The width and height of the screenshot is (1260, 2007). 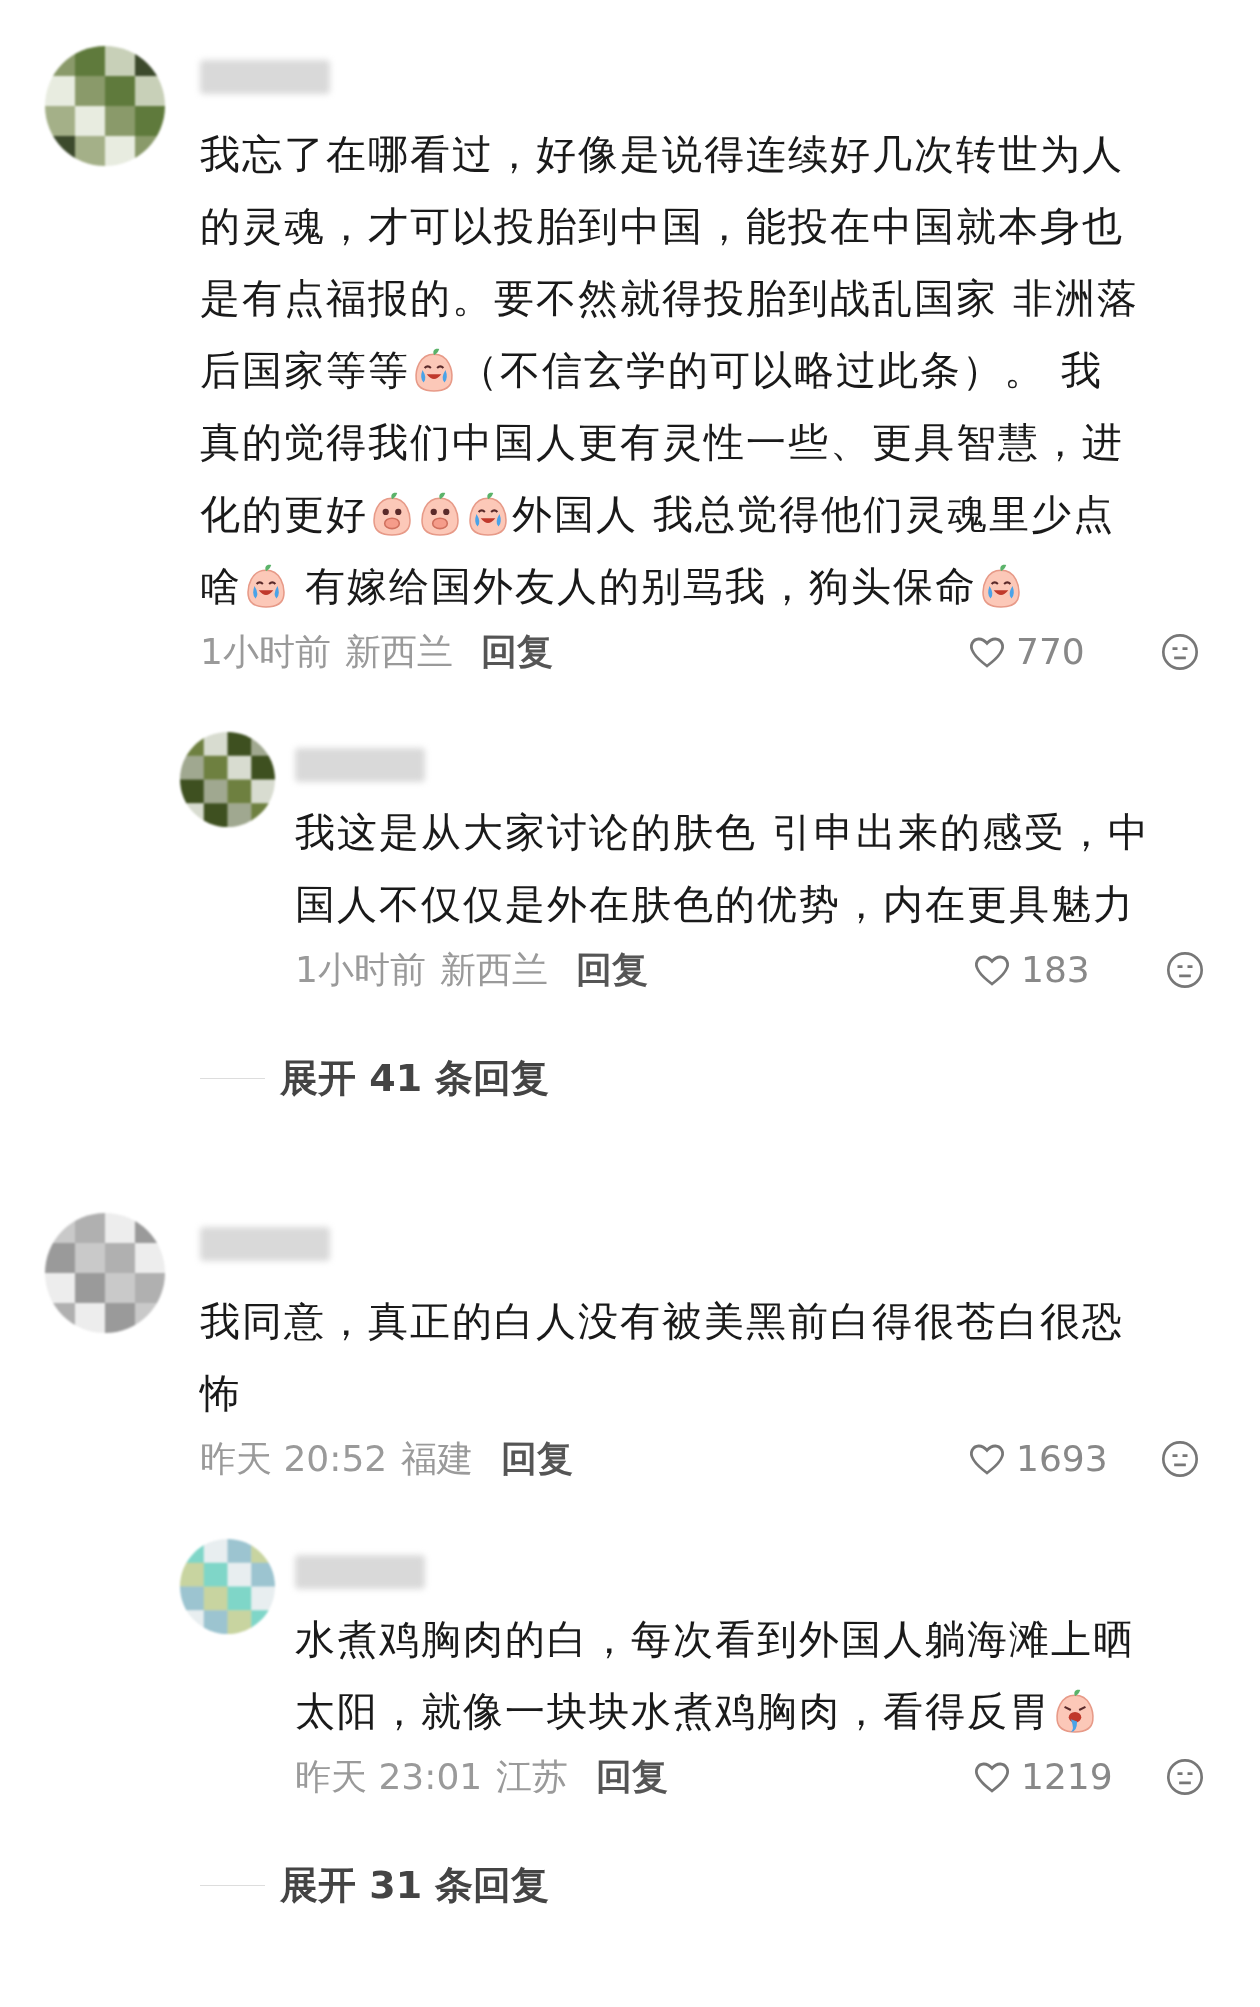 What do you see at coordinates (715, 904) in the screenshot?
I see `comment-text: 国人不仅仅是外在肤色的优势，内在更具魅力` at bounding box center [715, 904].